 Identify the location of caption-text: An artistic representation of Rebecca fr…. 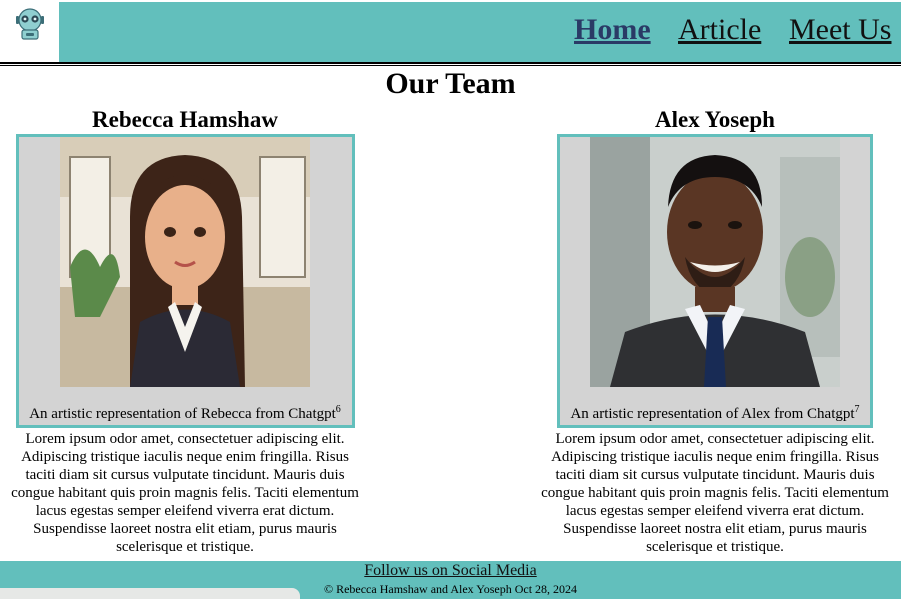
(182, 414).